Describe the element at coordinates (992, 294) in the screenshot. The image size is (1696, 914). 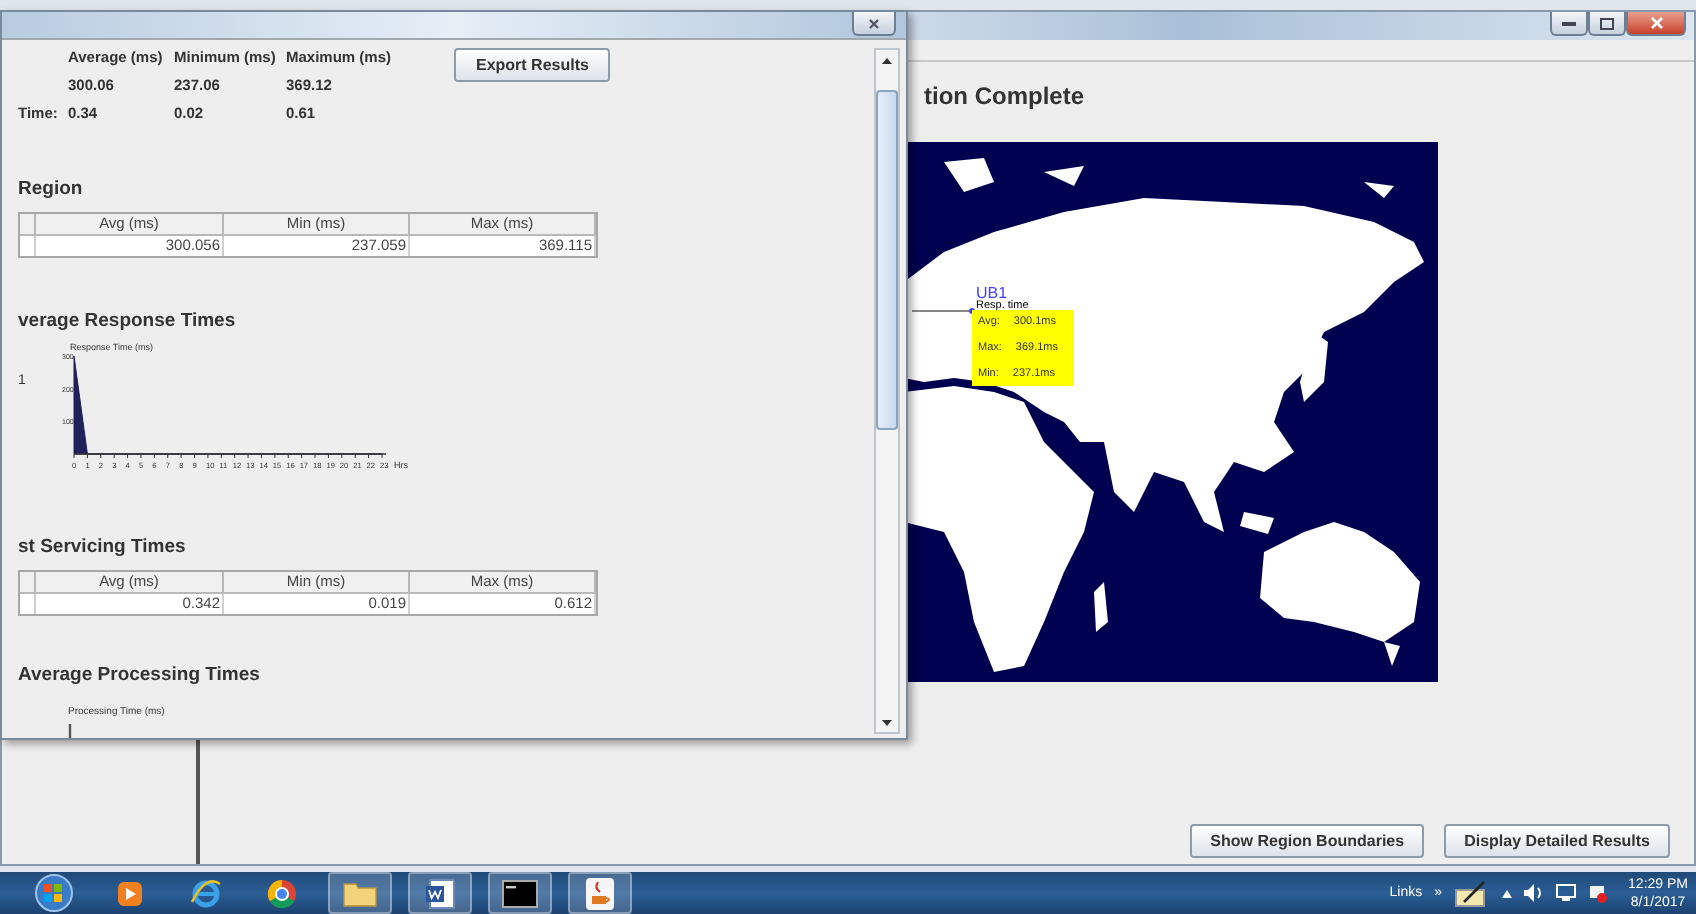
I see `region-label: UB1` at that location.